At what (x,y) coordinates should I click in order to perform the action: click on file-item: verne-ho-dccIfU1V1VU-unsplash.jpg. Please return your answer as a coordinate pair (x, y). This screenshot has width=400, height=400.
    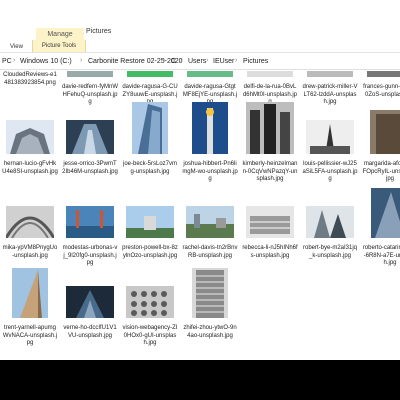
    Looking at the image, I should click on (90, 313).